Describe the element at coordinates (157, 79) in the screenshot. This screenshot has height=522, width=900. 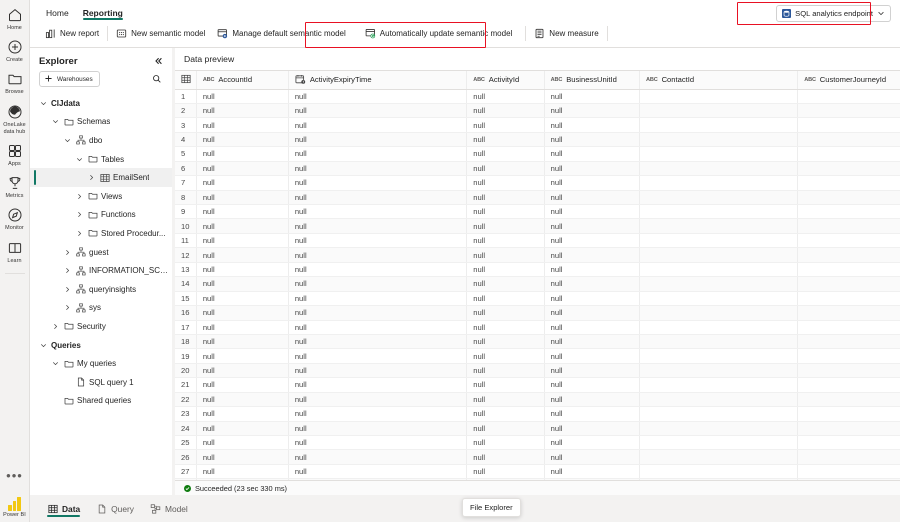
I see `explorer-search-icon` at that location.